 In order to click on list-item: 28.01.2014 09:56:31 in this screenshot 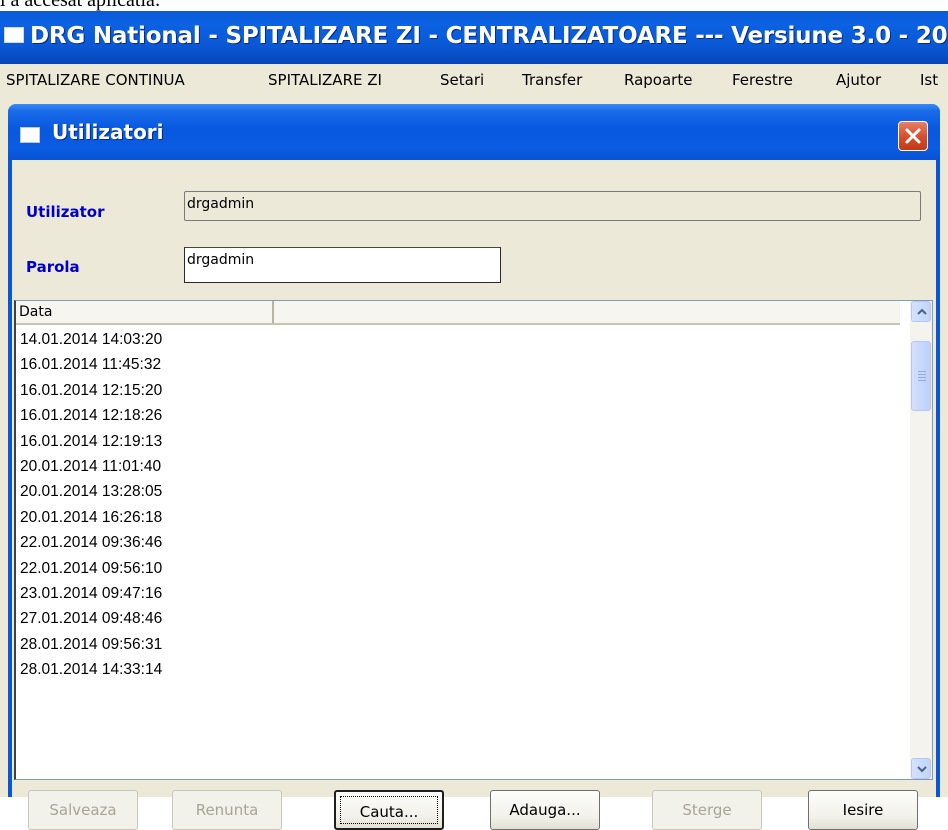, I will do `click(91, 644)`.